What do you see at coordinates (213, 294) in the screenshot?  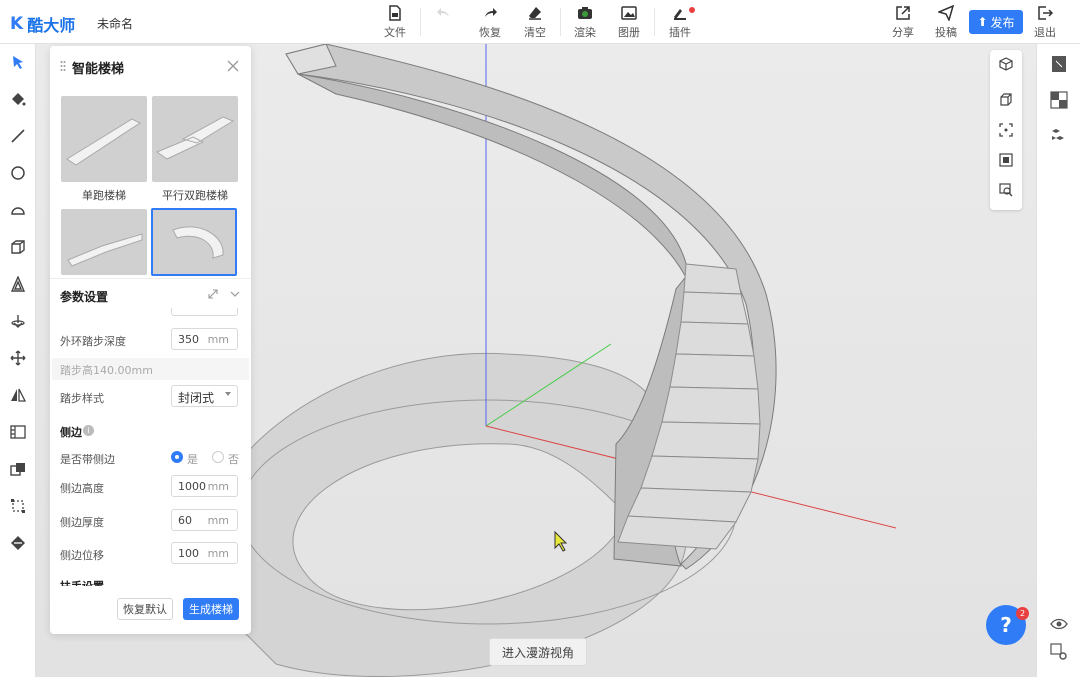 I see `expand-icon` at bounding box center [213, 294].